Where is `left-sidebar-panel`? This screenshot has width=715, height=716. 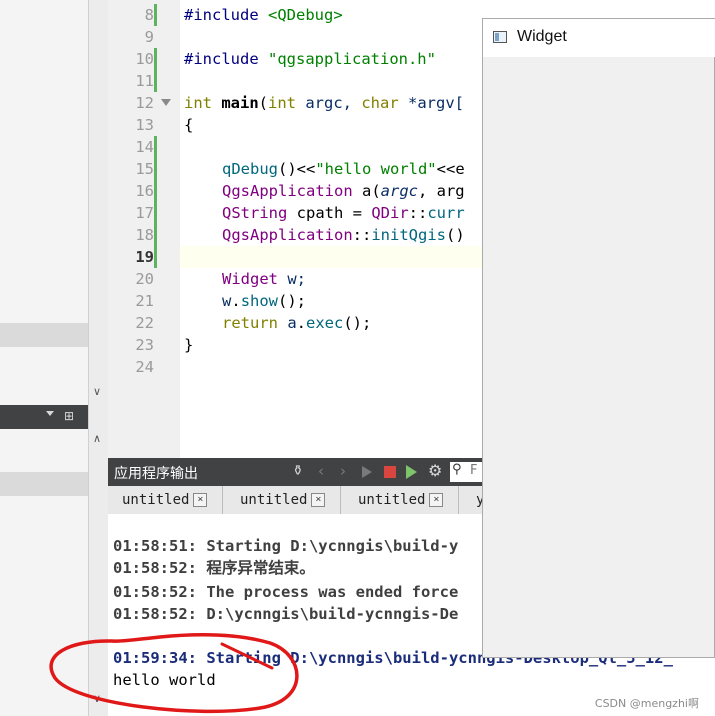 left-sidebar-panel is located at coordinates (44, 358).